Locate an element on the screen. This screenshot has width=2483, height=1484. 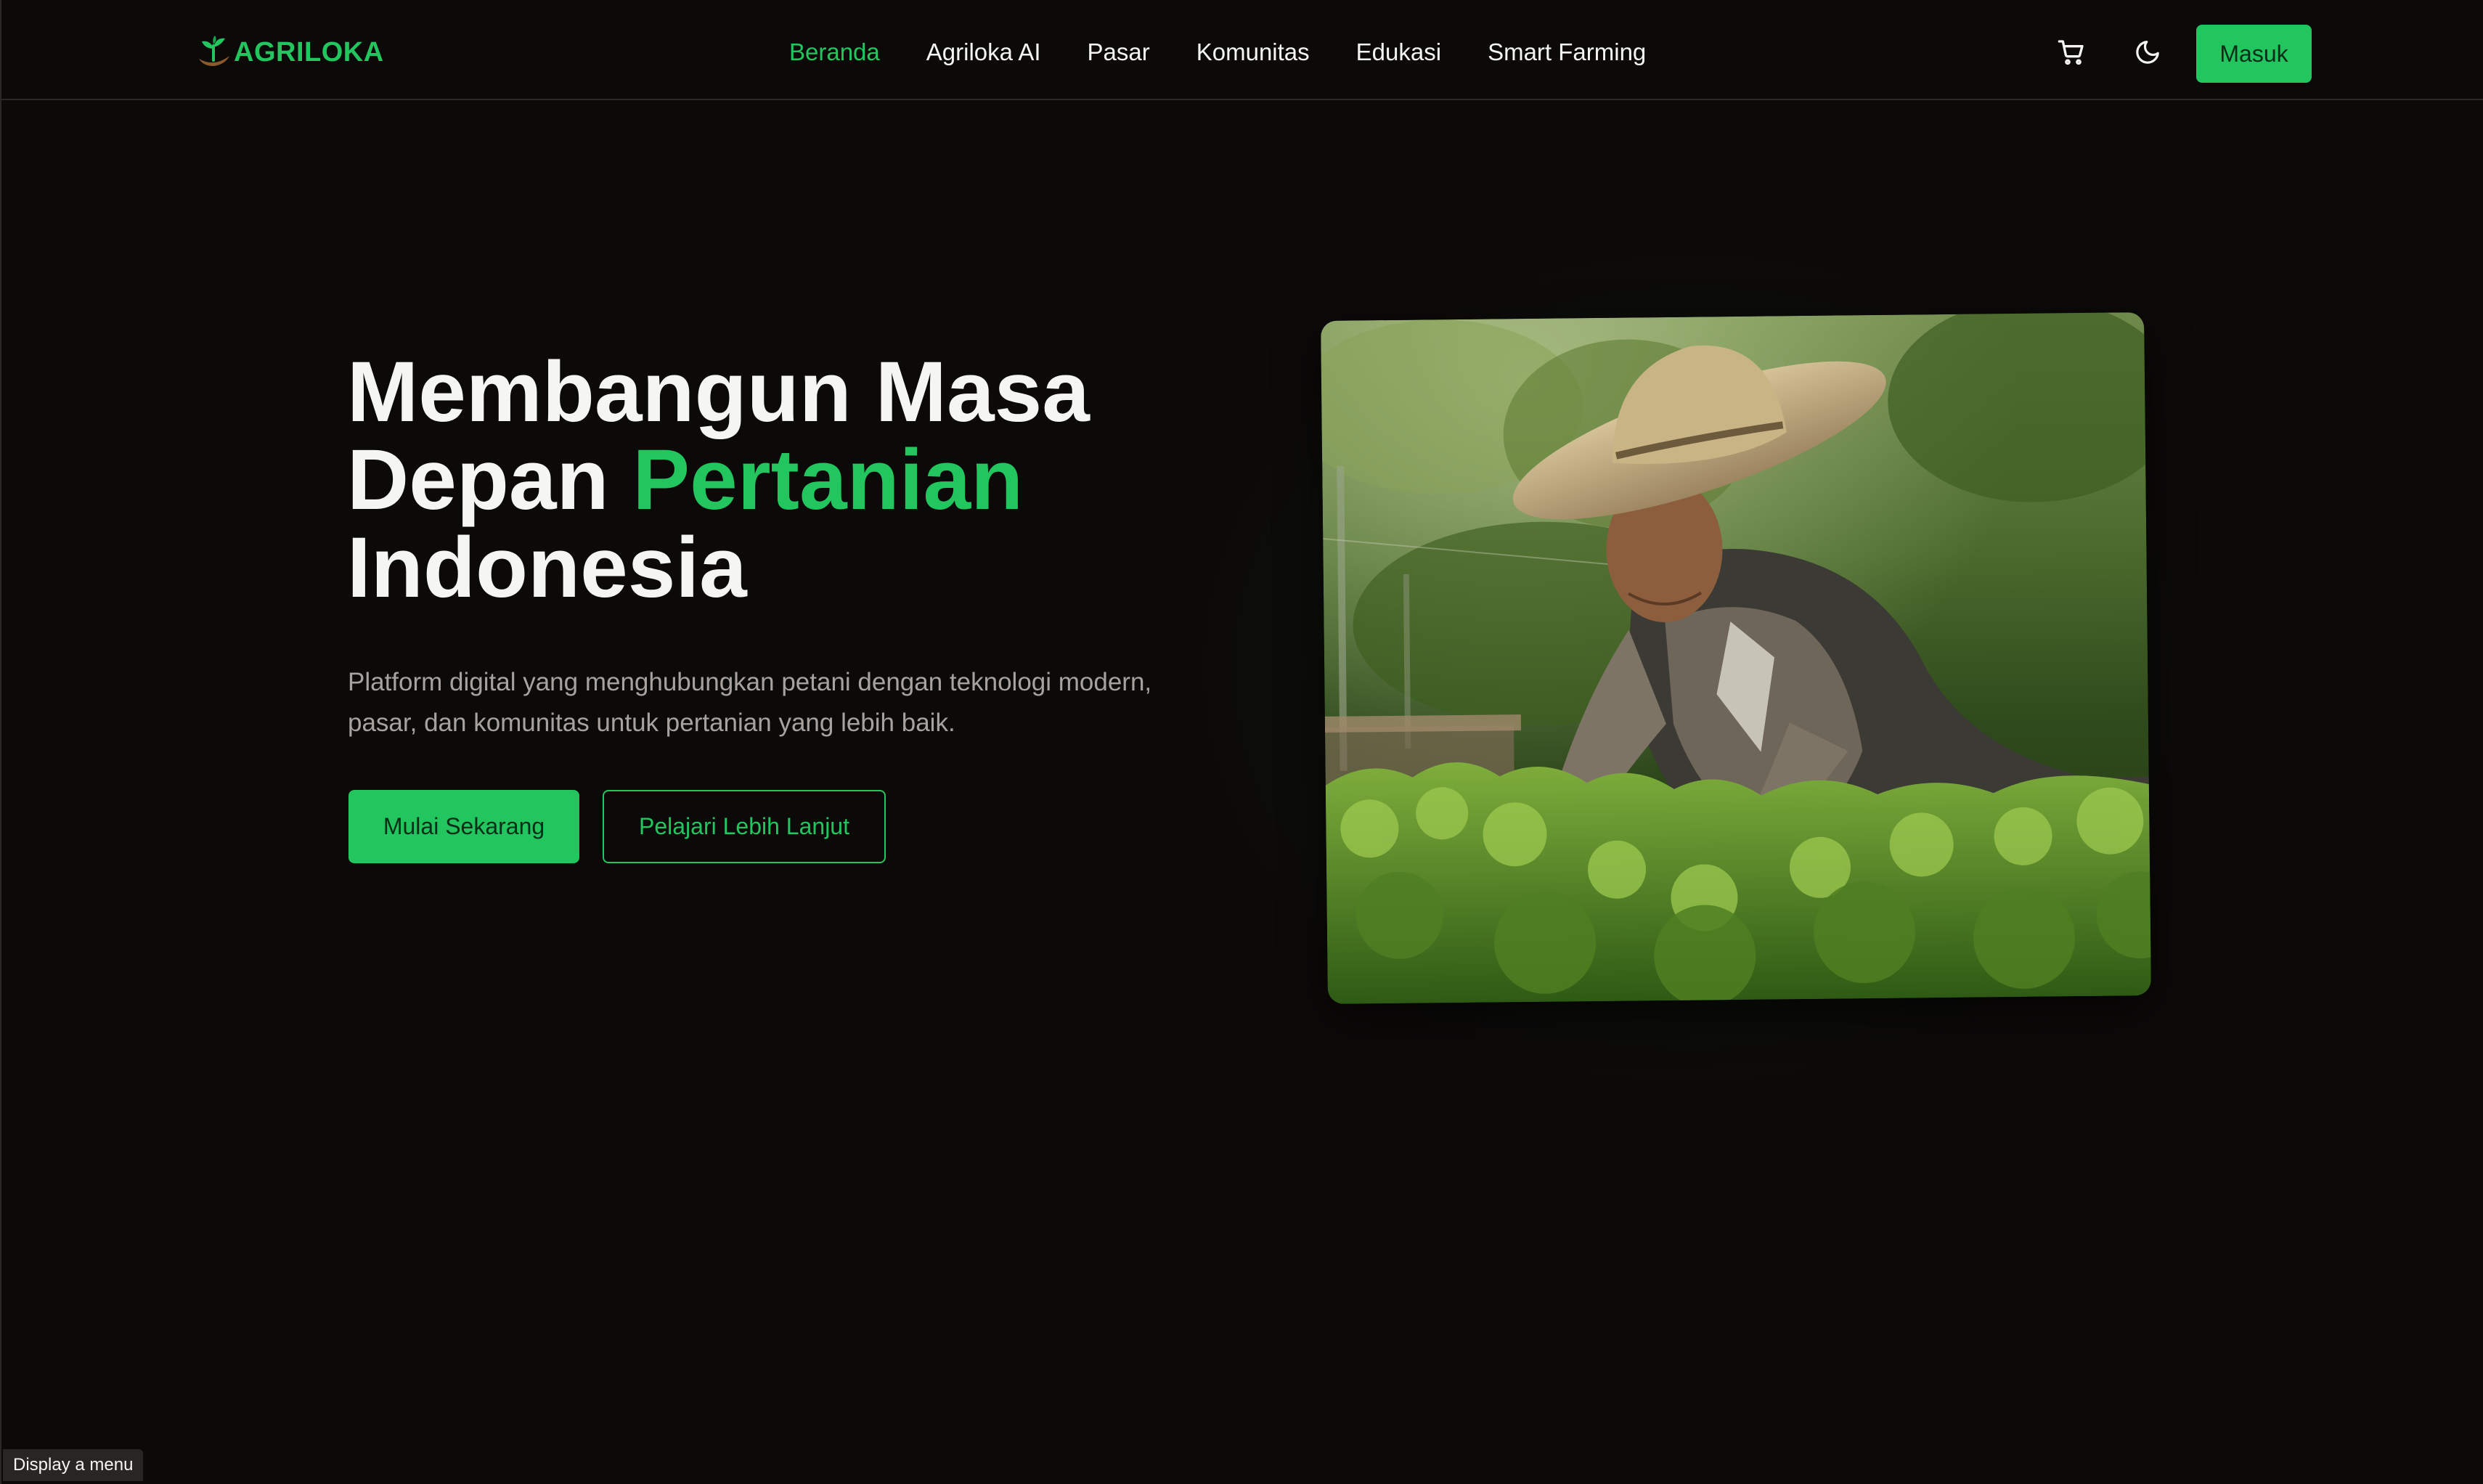
brand-logo: AGRILOKA is located at coordinates (290, 52).